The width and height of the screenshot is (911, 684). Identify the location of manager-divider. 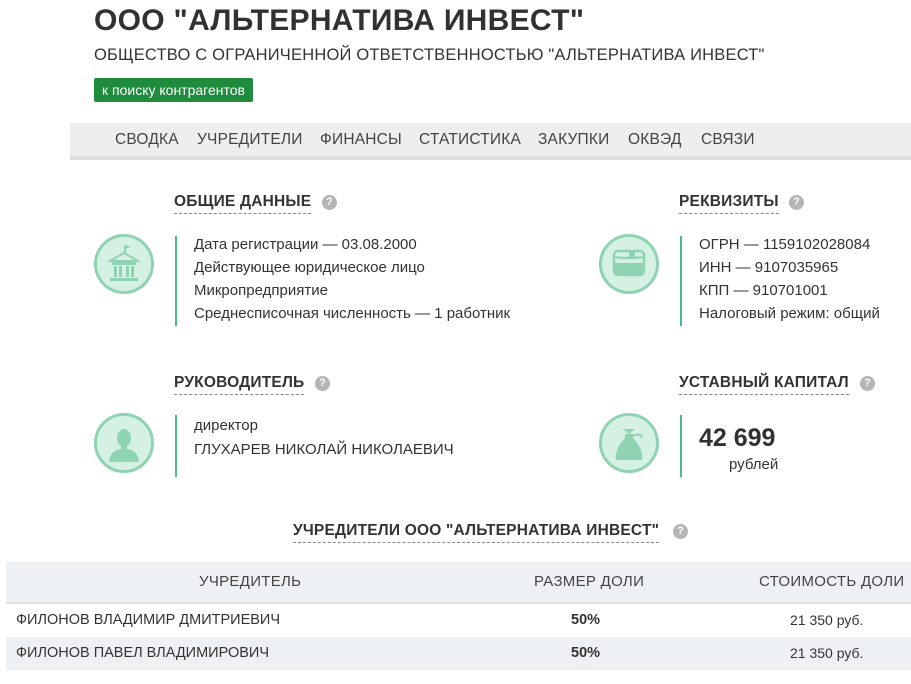
(176, 446).